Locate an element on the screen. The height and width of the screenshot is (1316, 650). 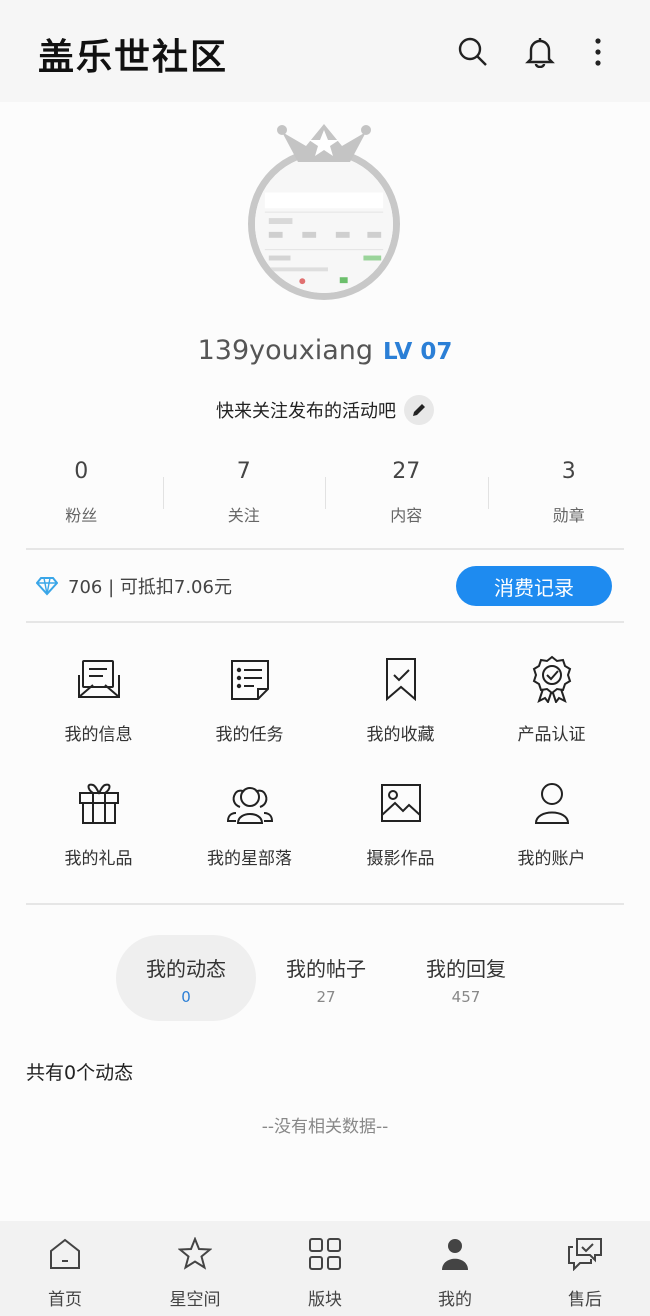
menu-label: 我的星部落 is located at coordinates (249, 859).